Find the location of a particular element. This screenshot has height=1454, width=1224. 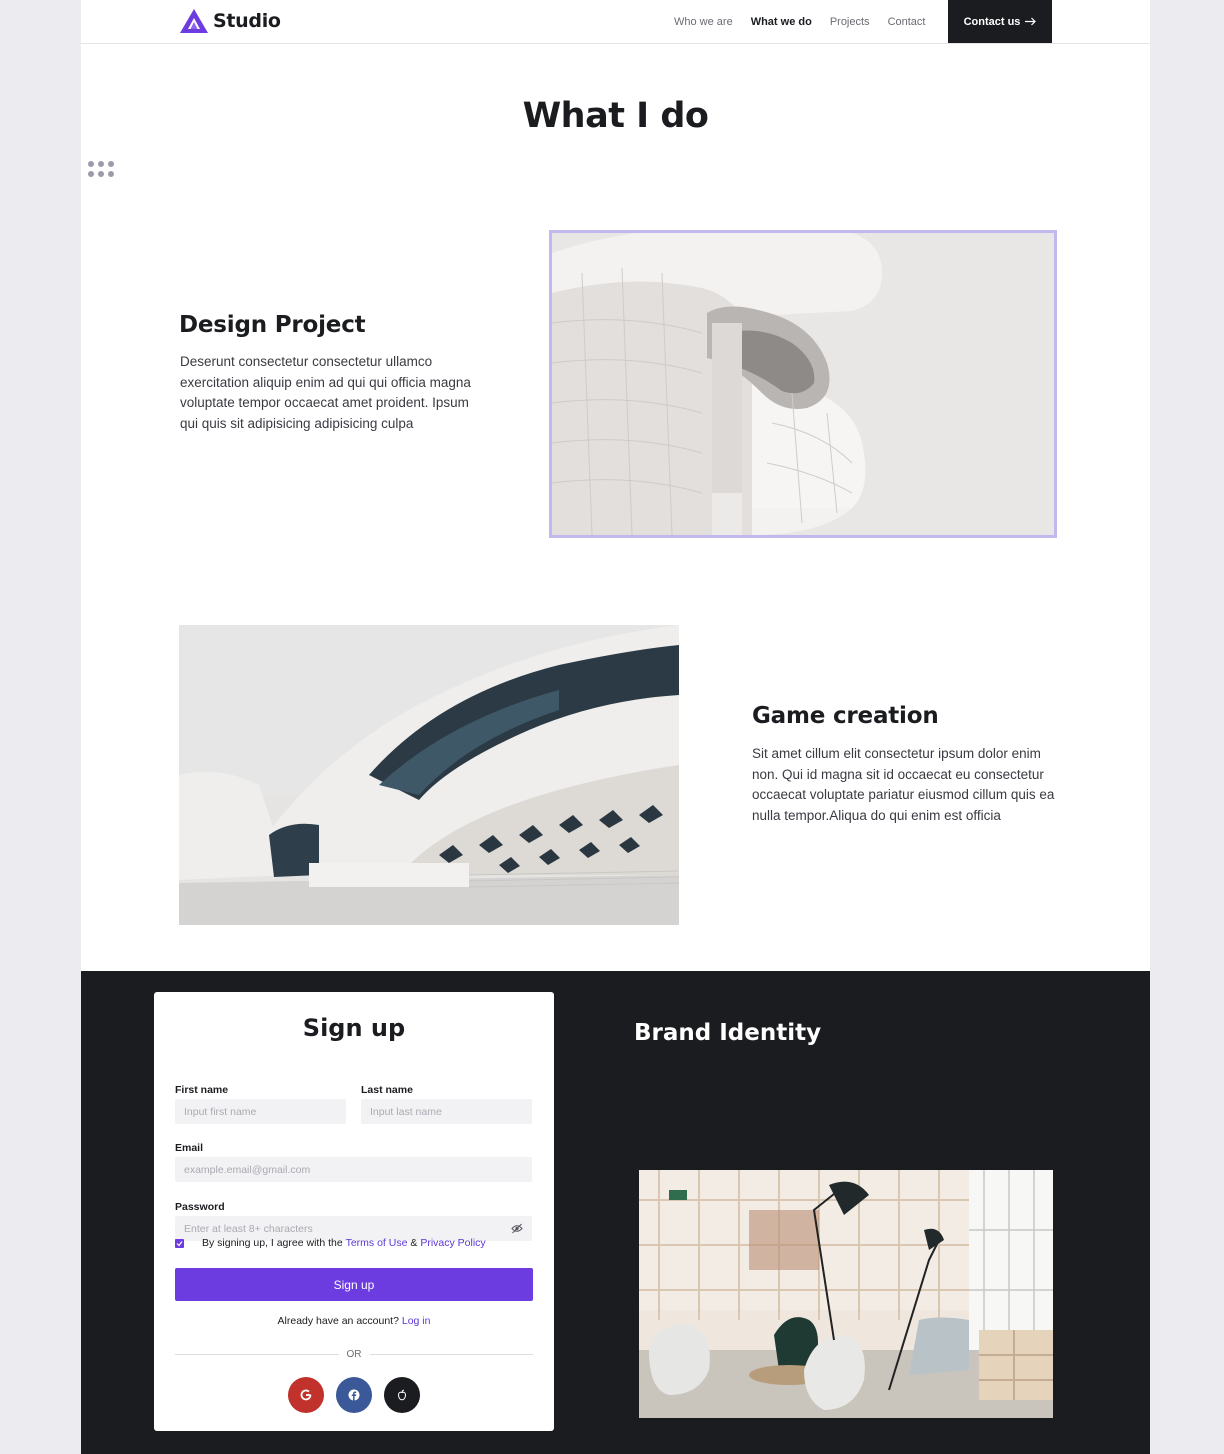

game-creation-image is located at coordinates (429, 775).